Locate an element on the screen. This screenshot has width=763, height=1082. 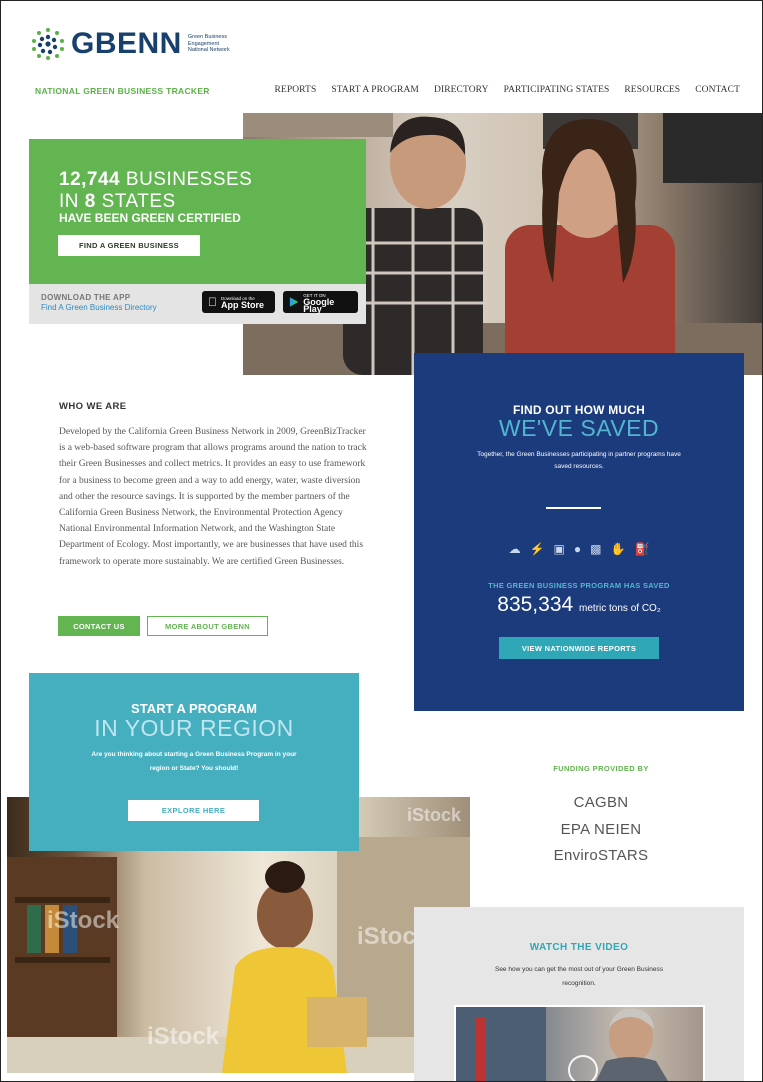
hero-count-heading: 12,744 BUSINESSES IN 8 STATES is located at coordinates (156, 190).